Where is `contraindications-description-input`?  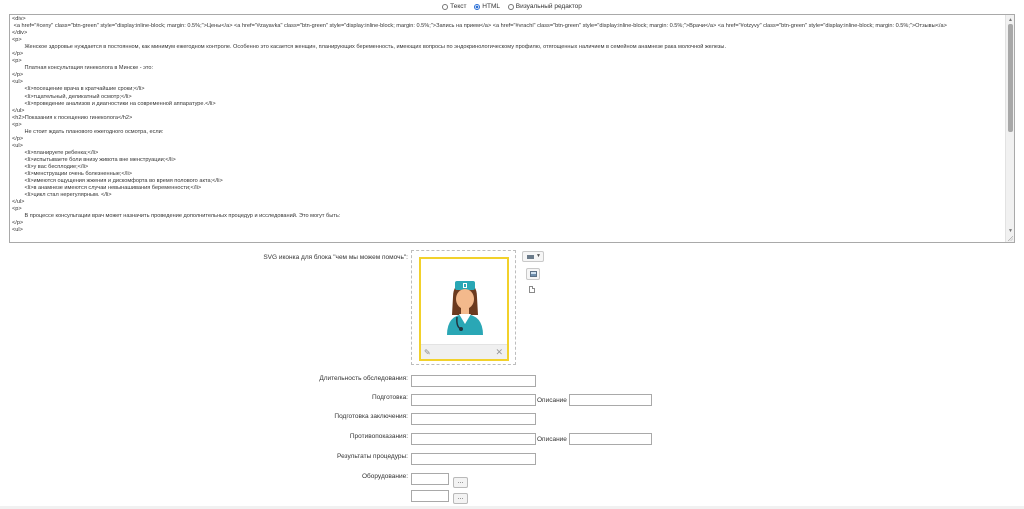
contraindications-description-input is located at coordinates (610, 439).